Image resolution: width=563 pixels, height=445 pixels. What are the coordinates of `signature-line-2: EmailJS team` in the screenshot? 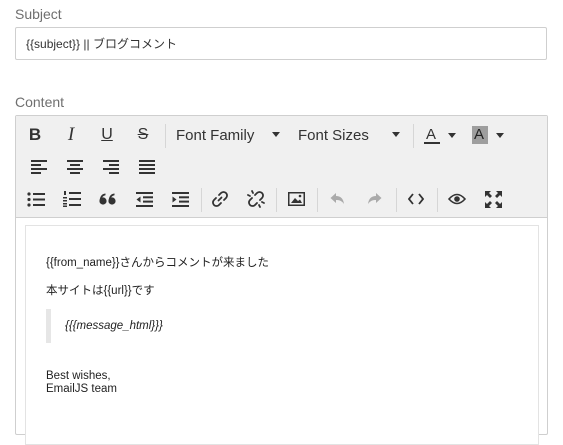 It's located at (81, 389).